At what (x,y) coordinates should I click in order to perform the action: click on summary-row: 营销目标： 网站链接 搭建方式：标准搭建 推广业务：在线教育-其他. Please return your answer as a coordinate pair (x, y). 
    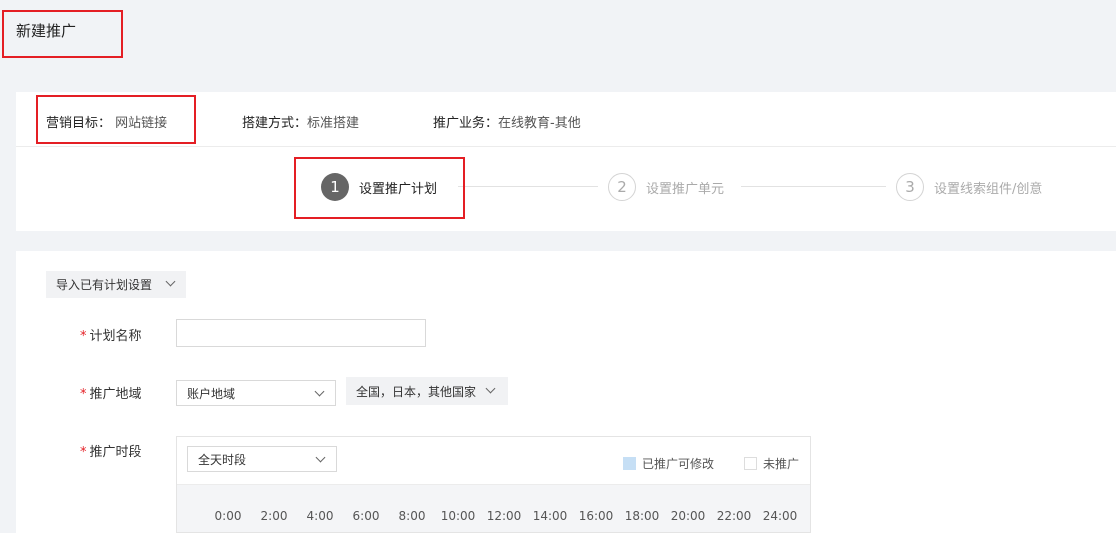
    Looking at the image, I should click on (566, 119).